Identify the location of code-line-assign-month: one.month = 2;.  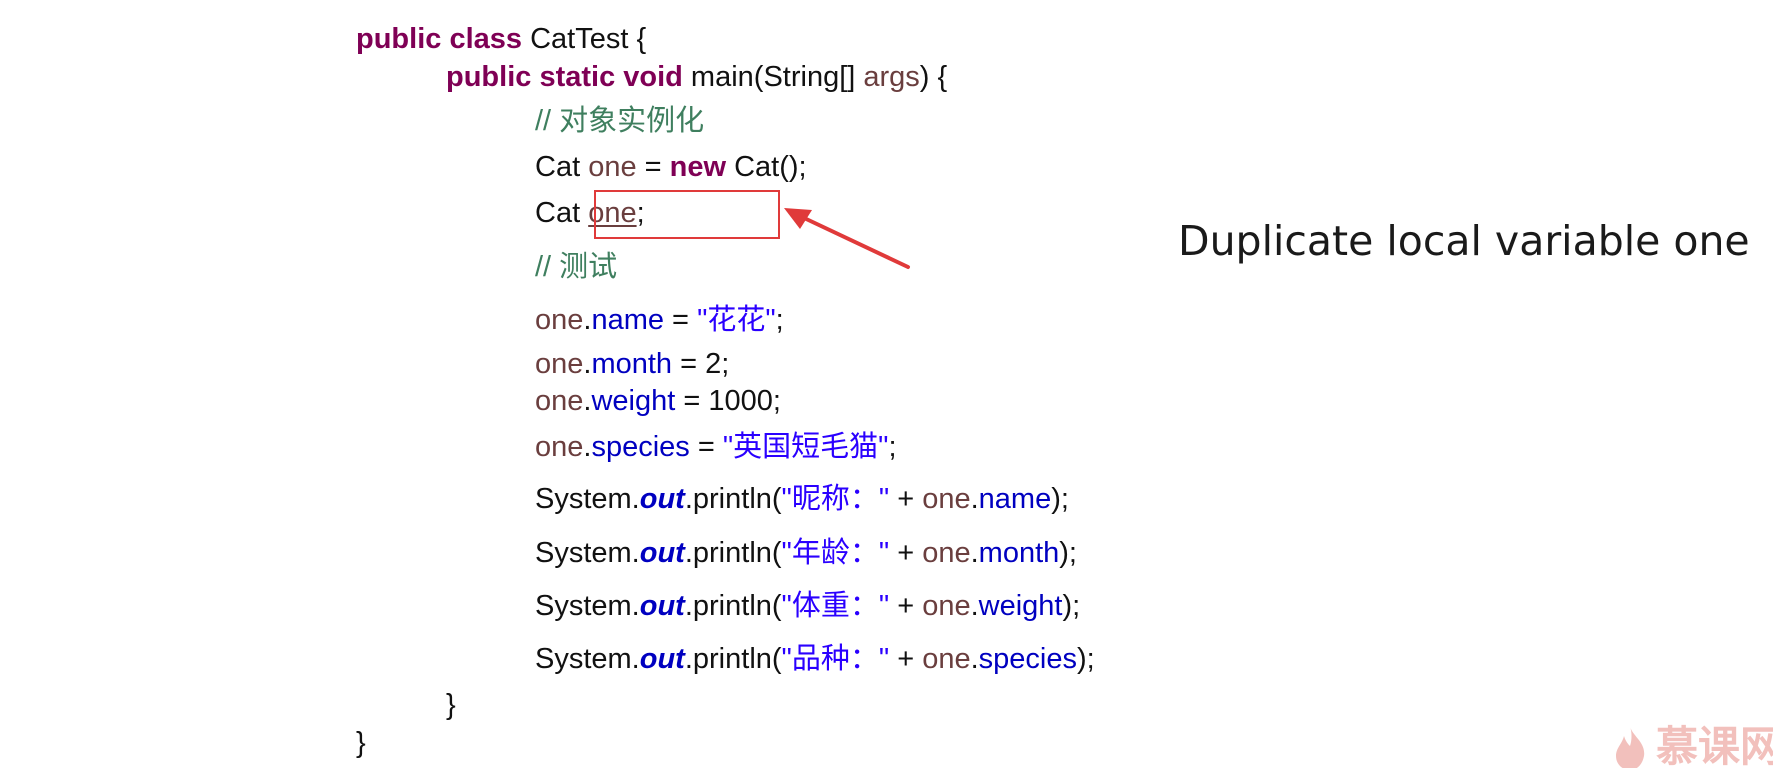
(632, 364).